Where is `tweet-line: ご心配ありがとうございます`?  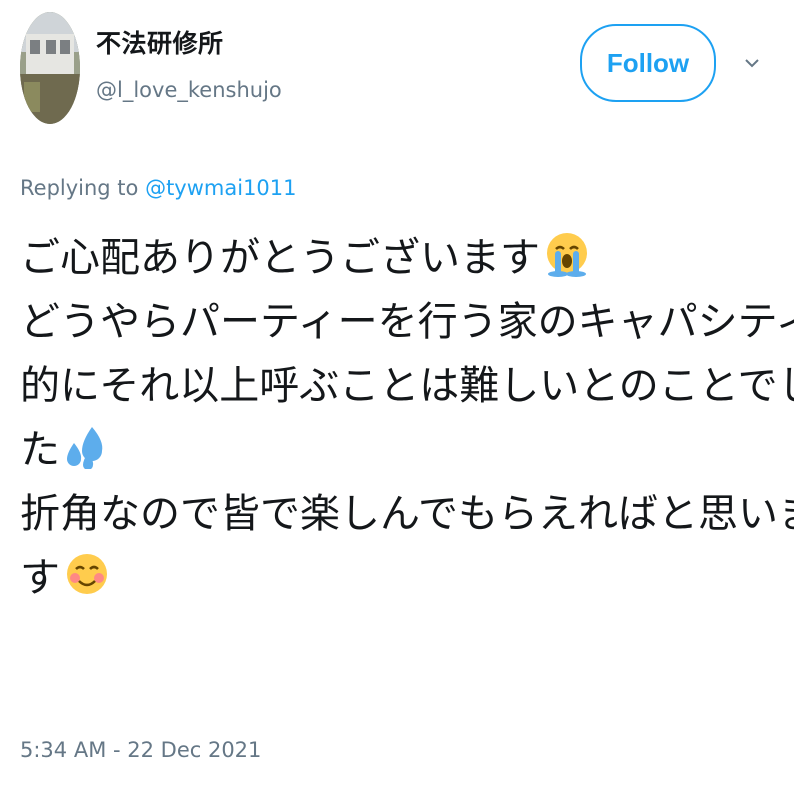 tweet-line: ご心配ありがとうございます is located at coordinates (392, 258).